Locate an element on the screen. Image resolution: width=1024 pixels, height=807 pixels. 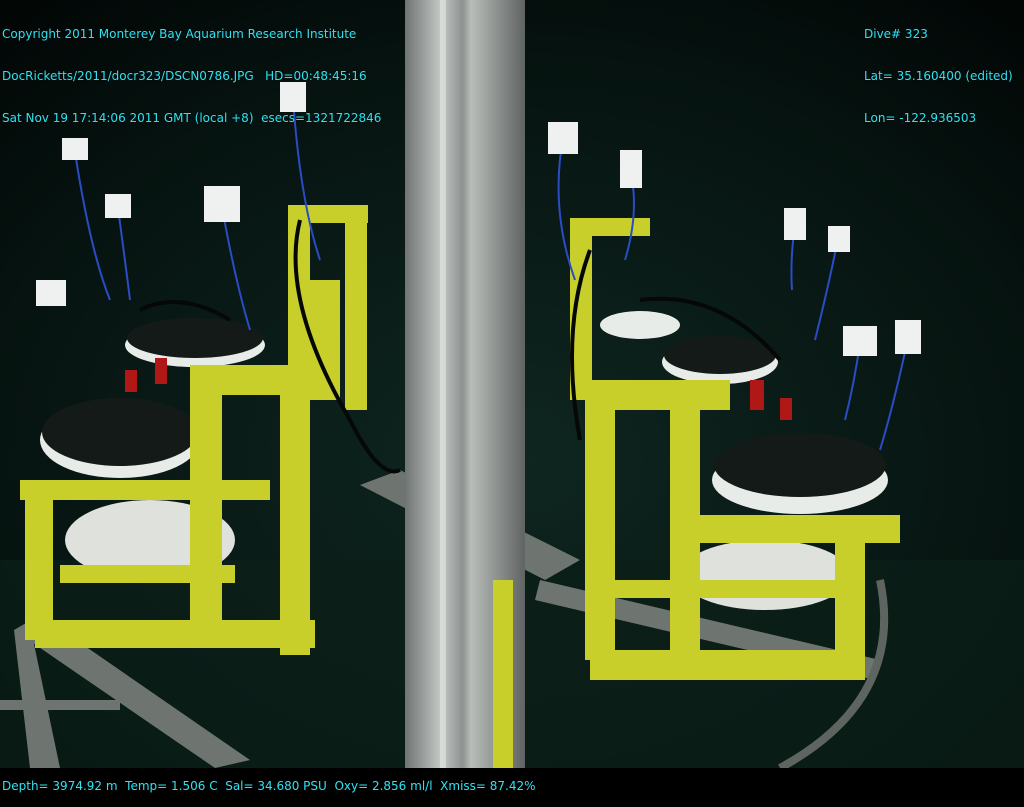
longitude-text: Lon= -122.936503 is located at coordinates (920, 118).